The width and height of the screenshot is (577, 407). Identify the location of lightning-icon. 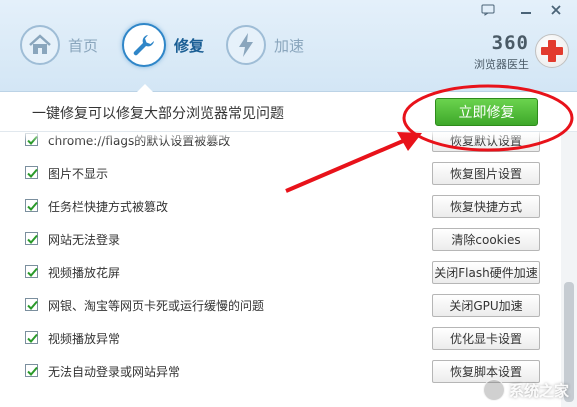
(246, 45).